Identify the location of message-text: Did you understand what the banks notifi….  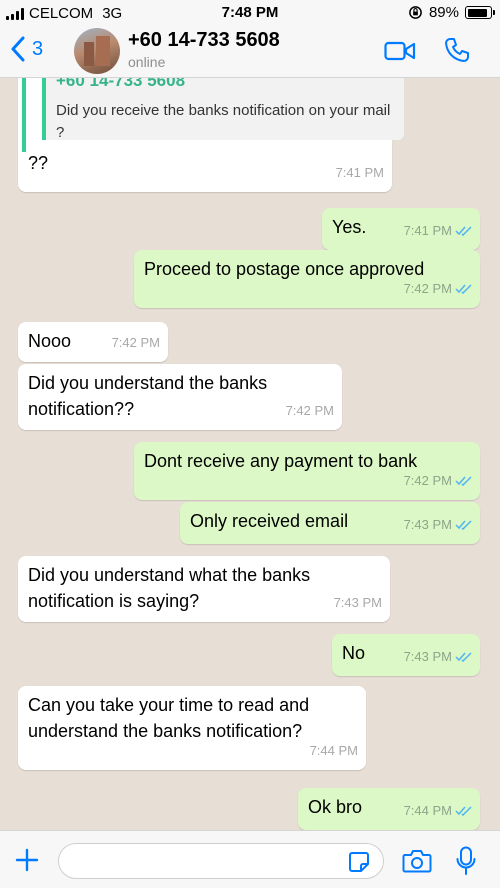
(169, 588).